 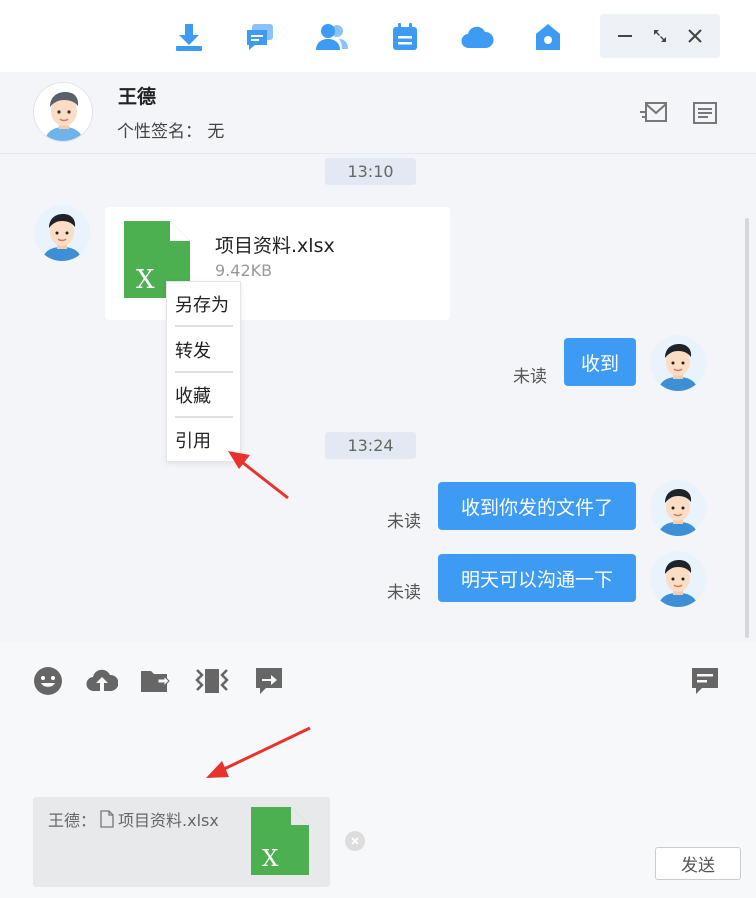 What do you see at coordinates (137, 97) in the screenshot?
I see `contact-name: 王德` at bounding box center [137, 97].